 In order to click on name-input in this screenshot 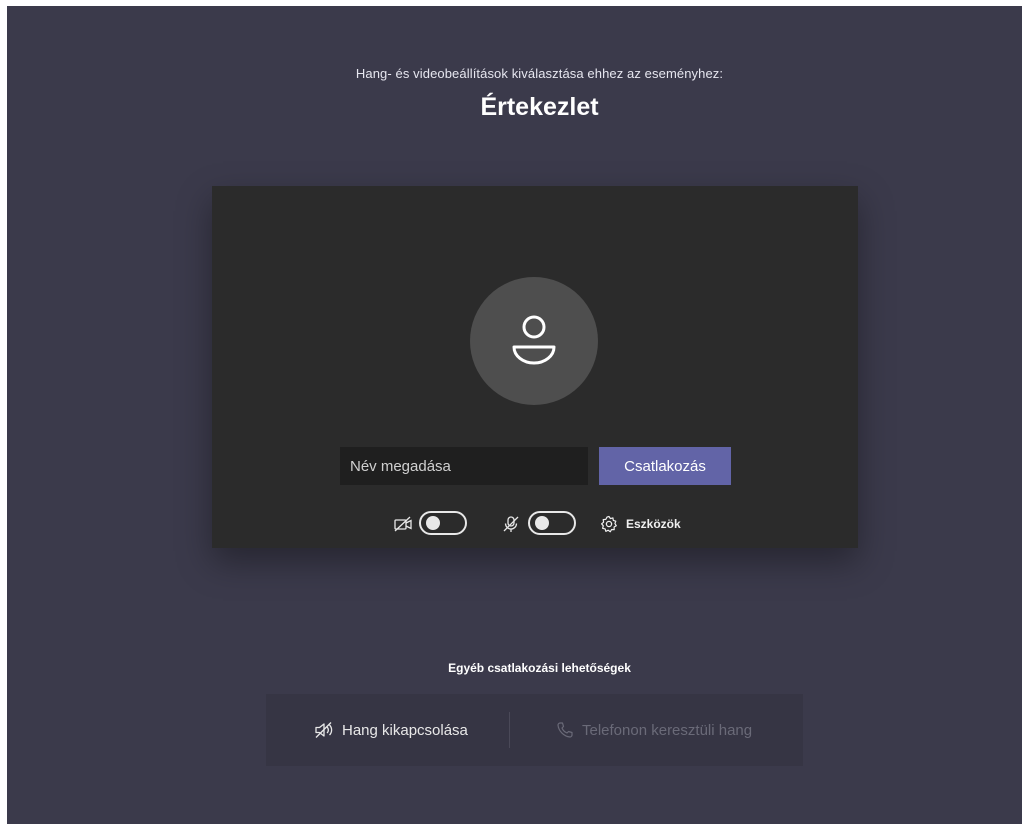, I will do `click(464, 466)`.